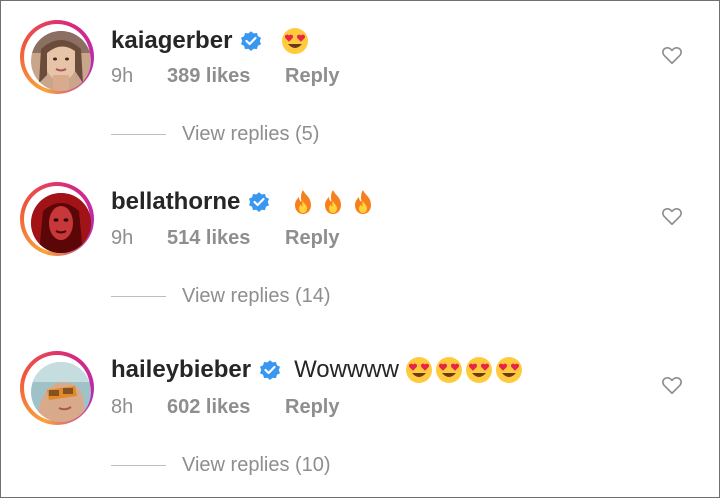 The width and height of the screenshot is (720, 498). What do you see at coordinates (226, 238) in the screenshot?
I see `likes-count: 514 likes` at bounding box center [226, 238].